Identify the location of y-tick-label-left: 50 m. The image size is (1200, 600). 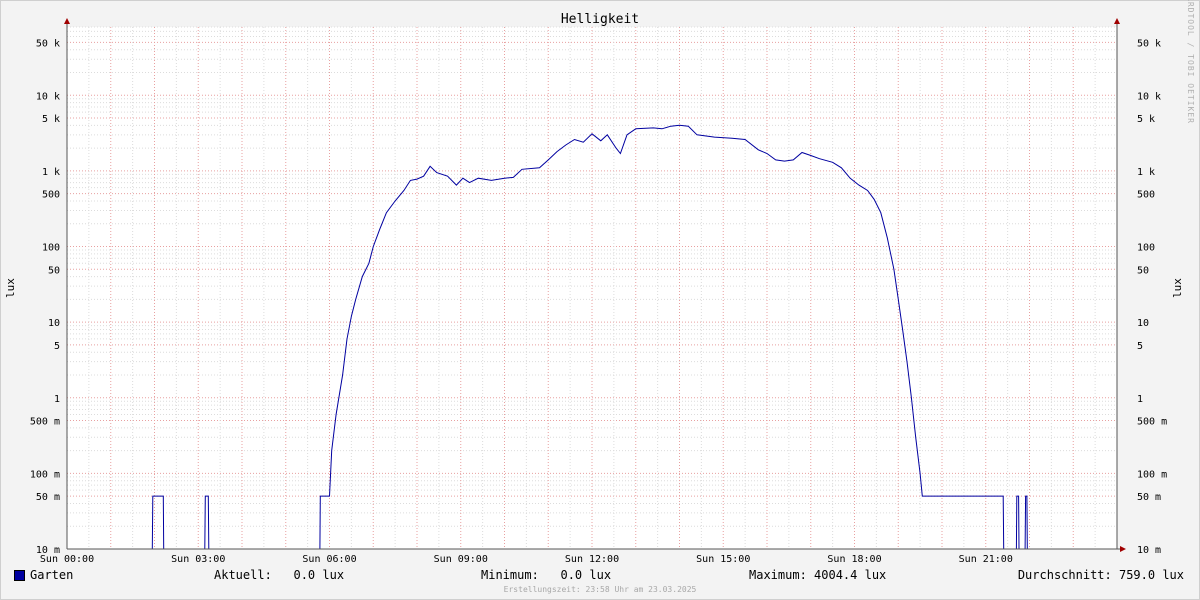
(48, 497).